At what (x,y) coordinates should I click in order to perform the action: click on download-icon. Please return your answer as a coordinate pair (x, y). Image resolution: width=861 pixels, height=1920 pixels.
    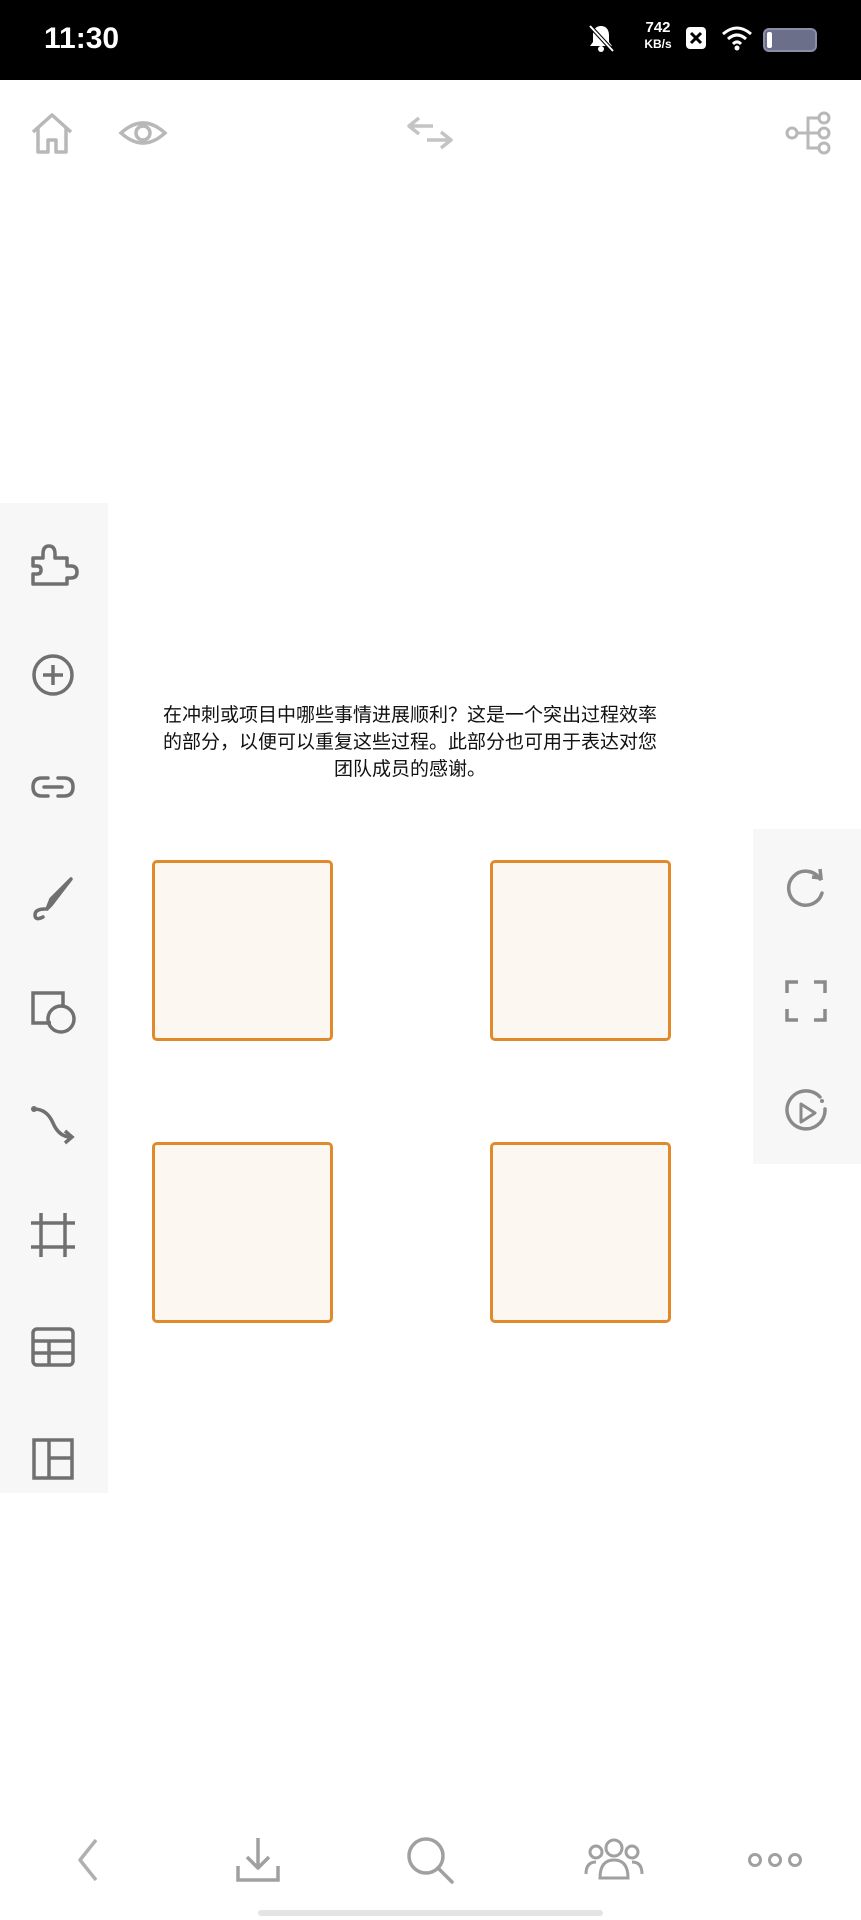
    Looking at the image, I should click on (258, 1860).